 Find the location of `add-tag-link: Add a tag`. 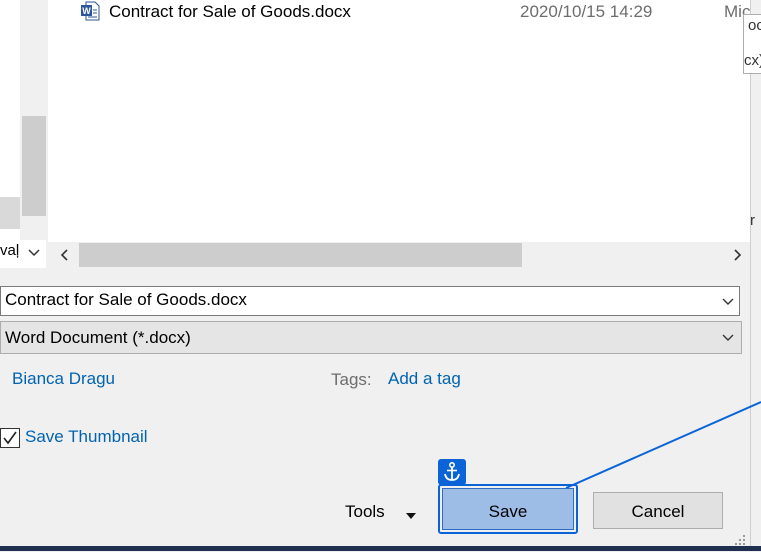

add-tag-link: Add a tag is located at coordinates (424, 379).